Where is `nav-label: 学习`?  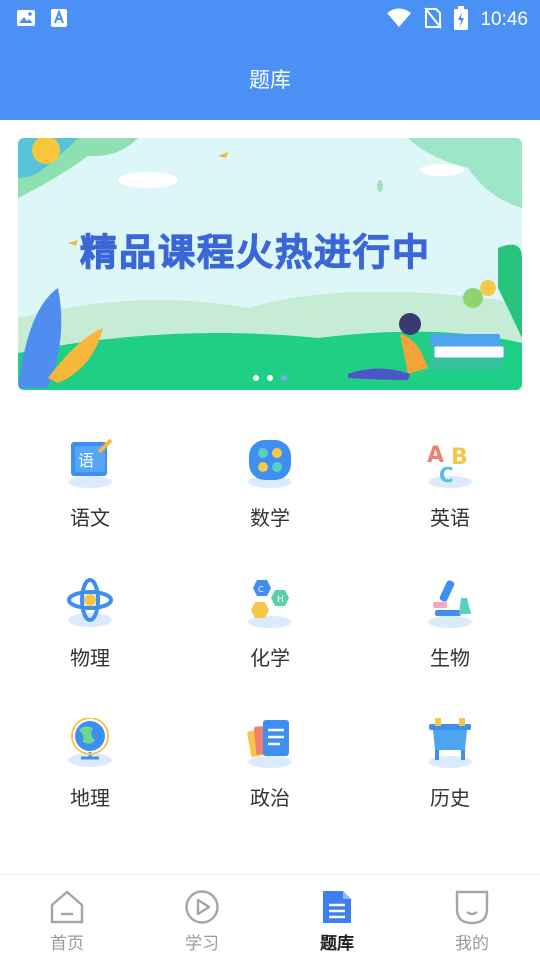
nav-label: 学习 is located at coordinates (202, 944).